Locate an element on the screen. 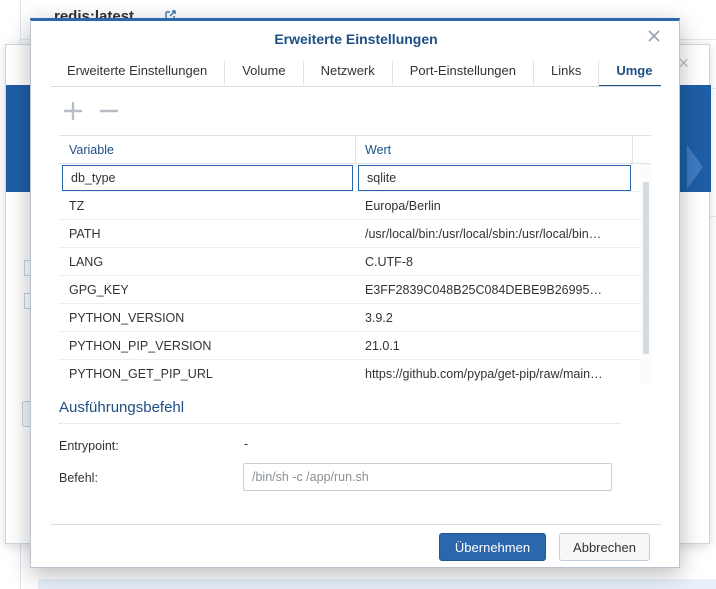 This screenshot has width=716, height=589. remove-icon is located at coordinates (109, 111).